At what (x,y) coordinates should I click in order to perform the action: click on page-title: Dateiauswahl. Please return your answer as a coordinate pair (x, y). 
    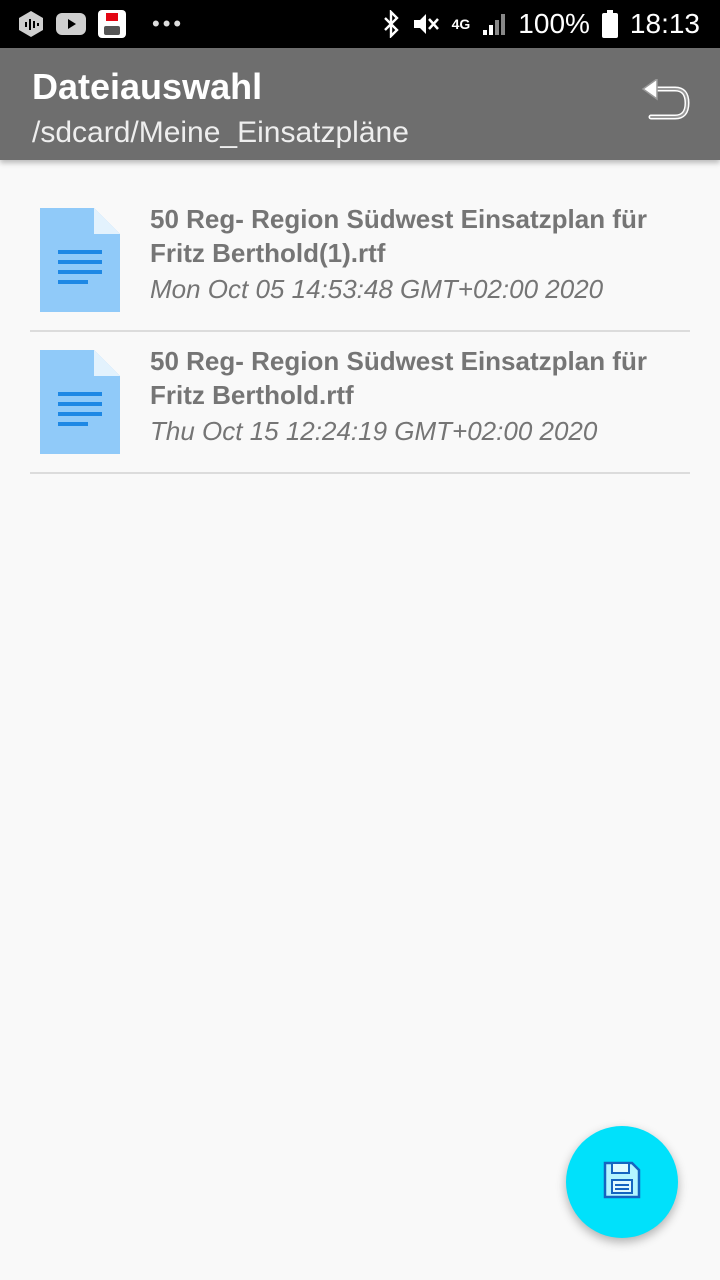
    Looking at the image, I should click on (147, 86).